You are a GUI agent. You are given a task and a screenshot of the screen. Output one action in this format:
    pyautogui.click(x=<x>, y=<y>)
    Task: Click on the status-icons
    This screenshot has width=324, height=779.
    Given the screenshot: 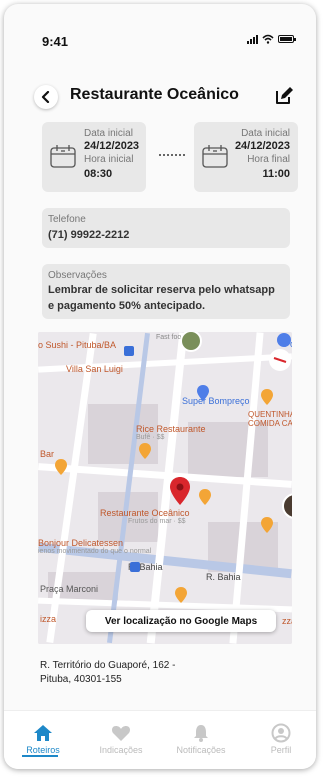 What is the action you would take?
    pyautogui.click(x=271, y=39)
    